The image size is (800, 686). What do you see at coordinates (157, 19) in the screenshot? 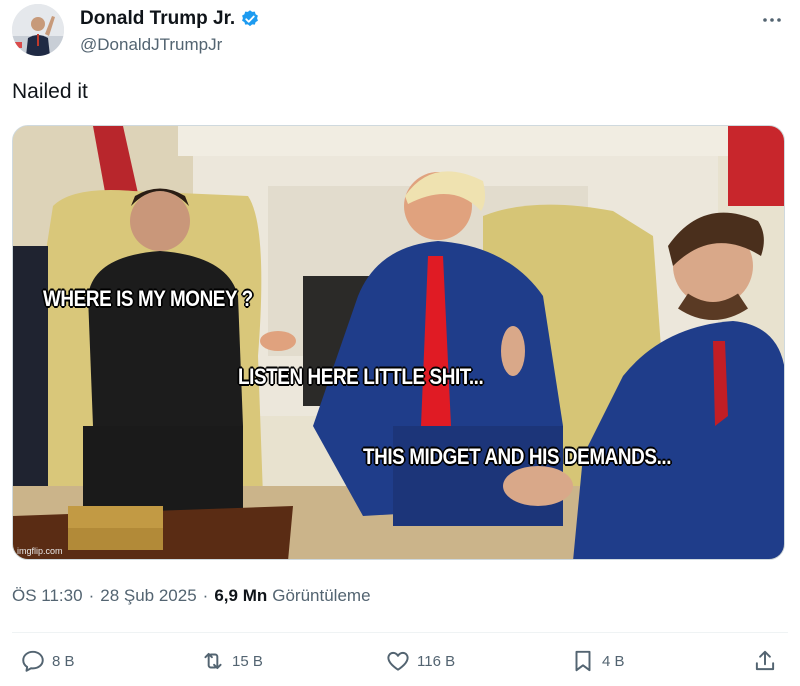
I see `display-name: Donald Trump Jr.` at bounding box center [157, 19].